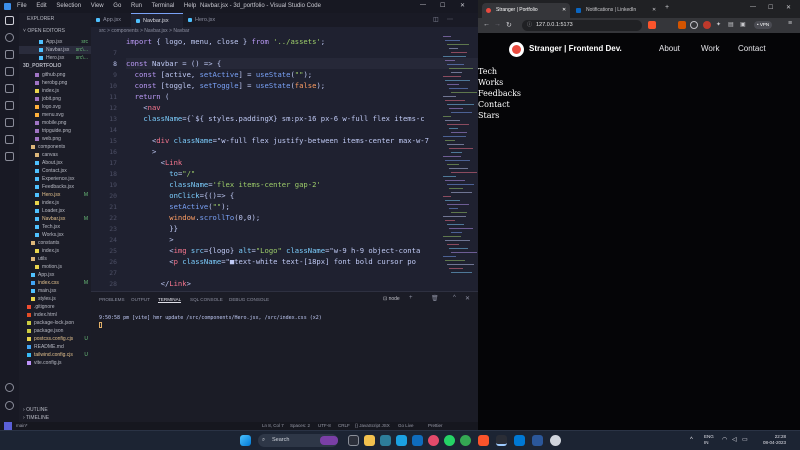 This screenshot has width=800, height=450. I want to click on file-tree-item: App.jsx, so click(55, 275).